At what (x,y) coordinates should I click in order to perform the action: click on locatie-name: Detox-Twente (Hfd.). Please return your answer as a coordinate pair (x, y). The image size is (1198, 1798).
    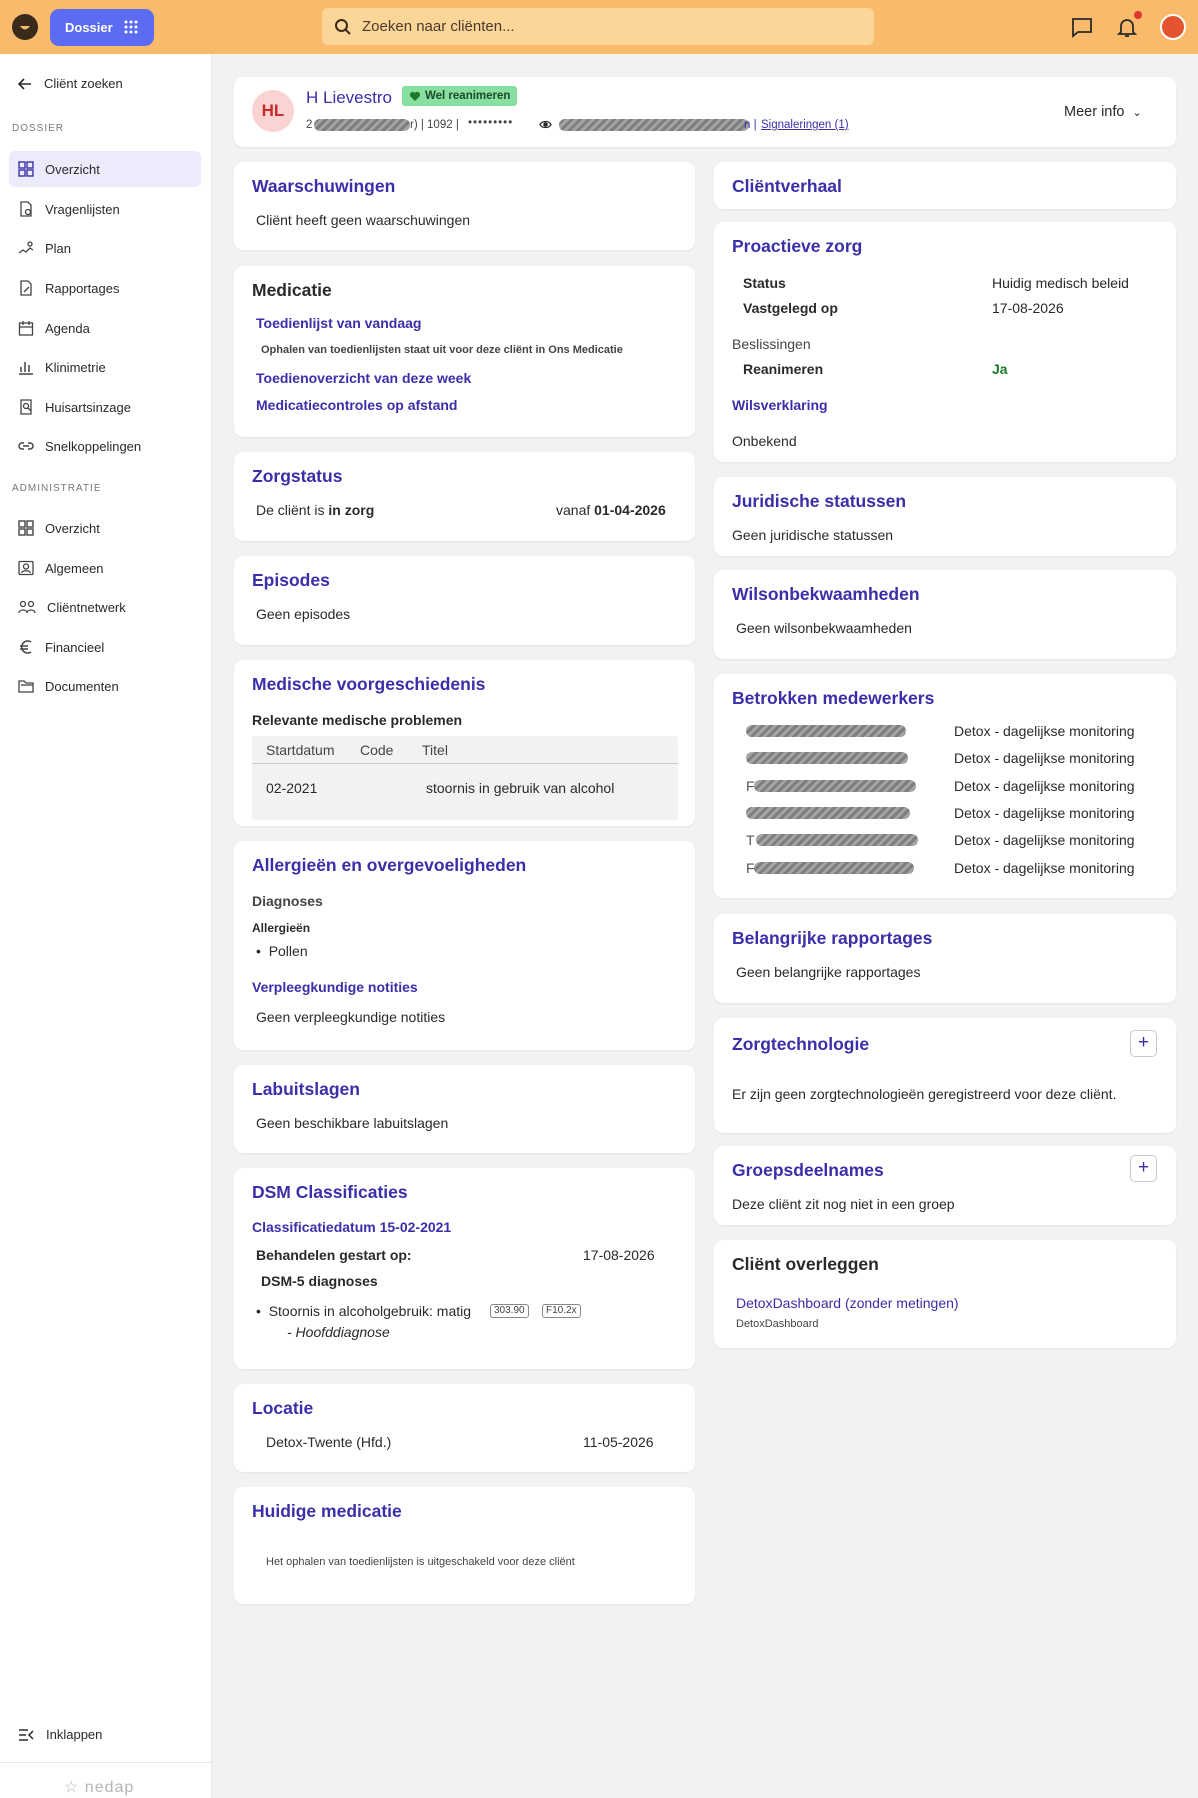
    Looking at the image, I should click on (329, 1442).